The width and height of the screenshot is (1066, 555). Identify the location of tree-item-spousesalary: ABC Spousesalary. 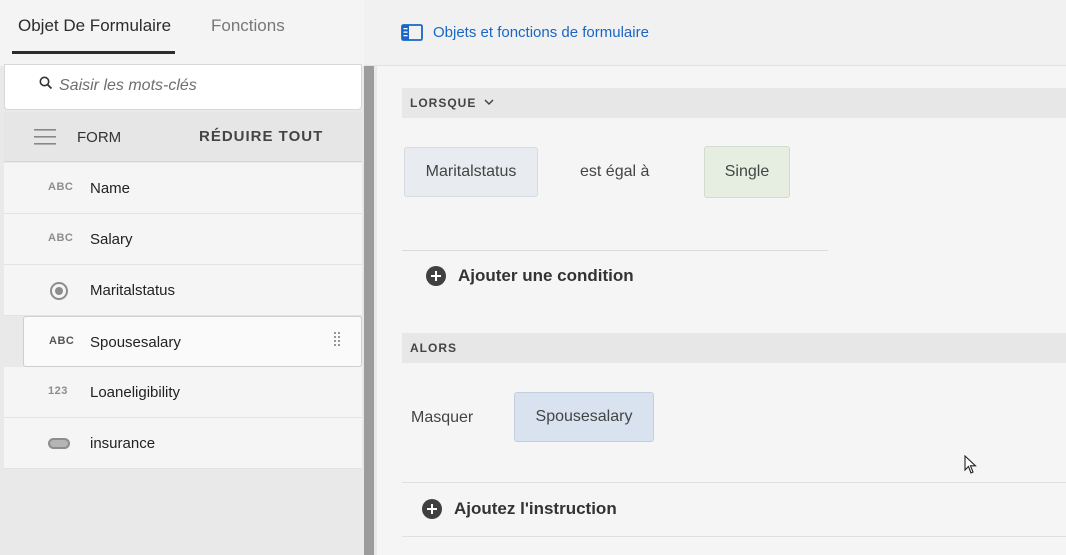
(192, 341).